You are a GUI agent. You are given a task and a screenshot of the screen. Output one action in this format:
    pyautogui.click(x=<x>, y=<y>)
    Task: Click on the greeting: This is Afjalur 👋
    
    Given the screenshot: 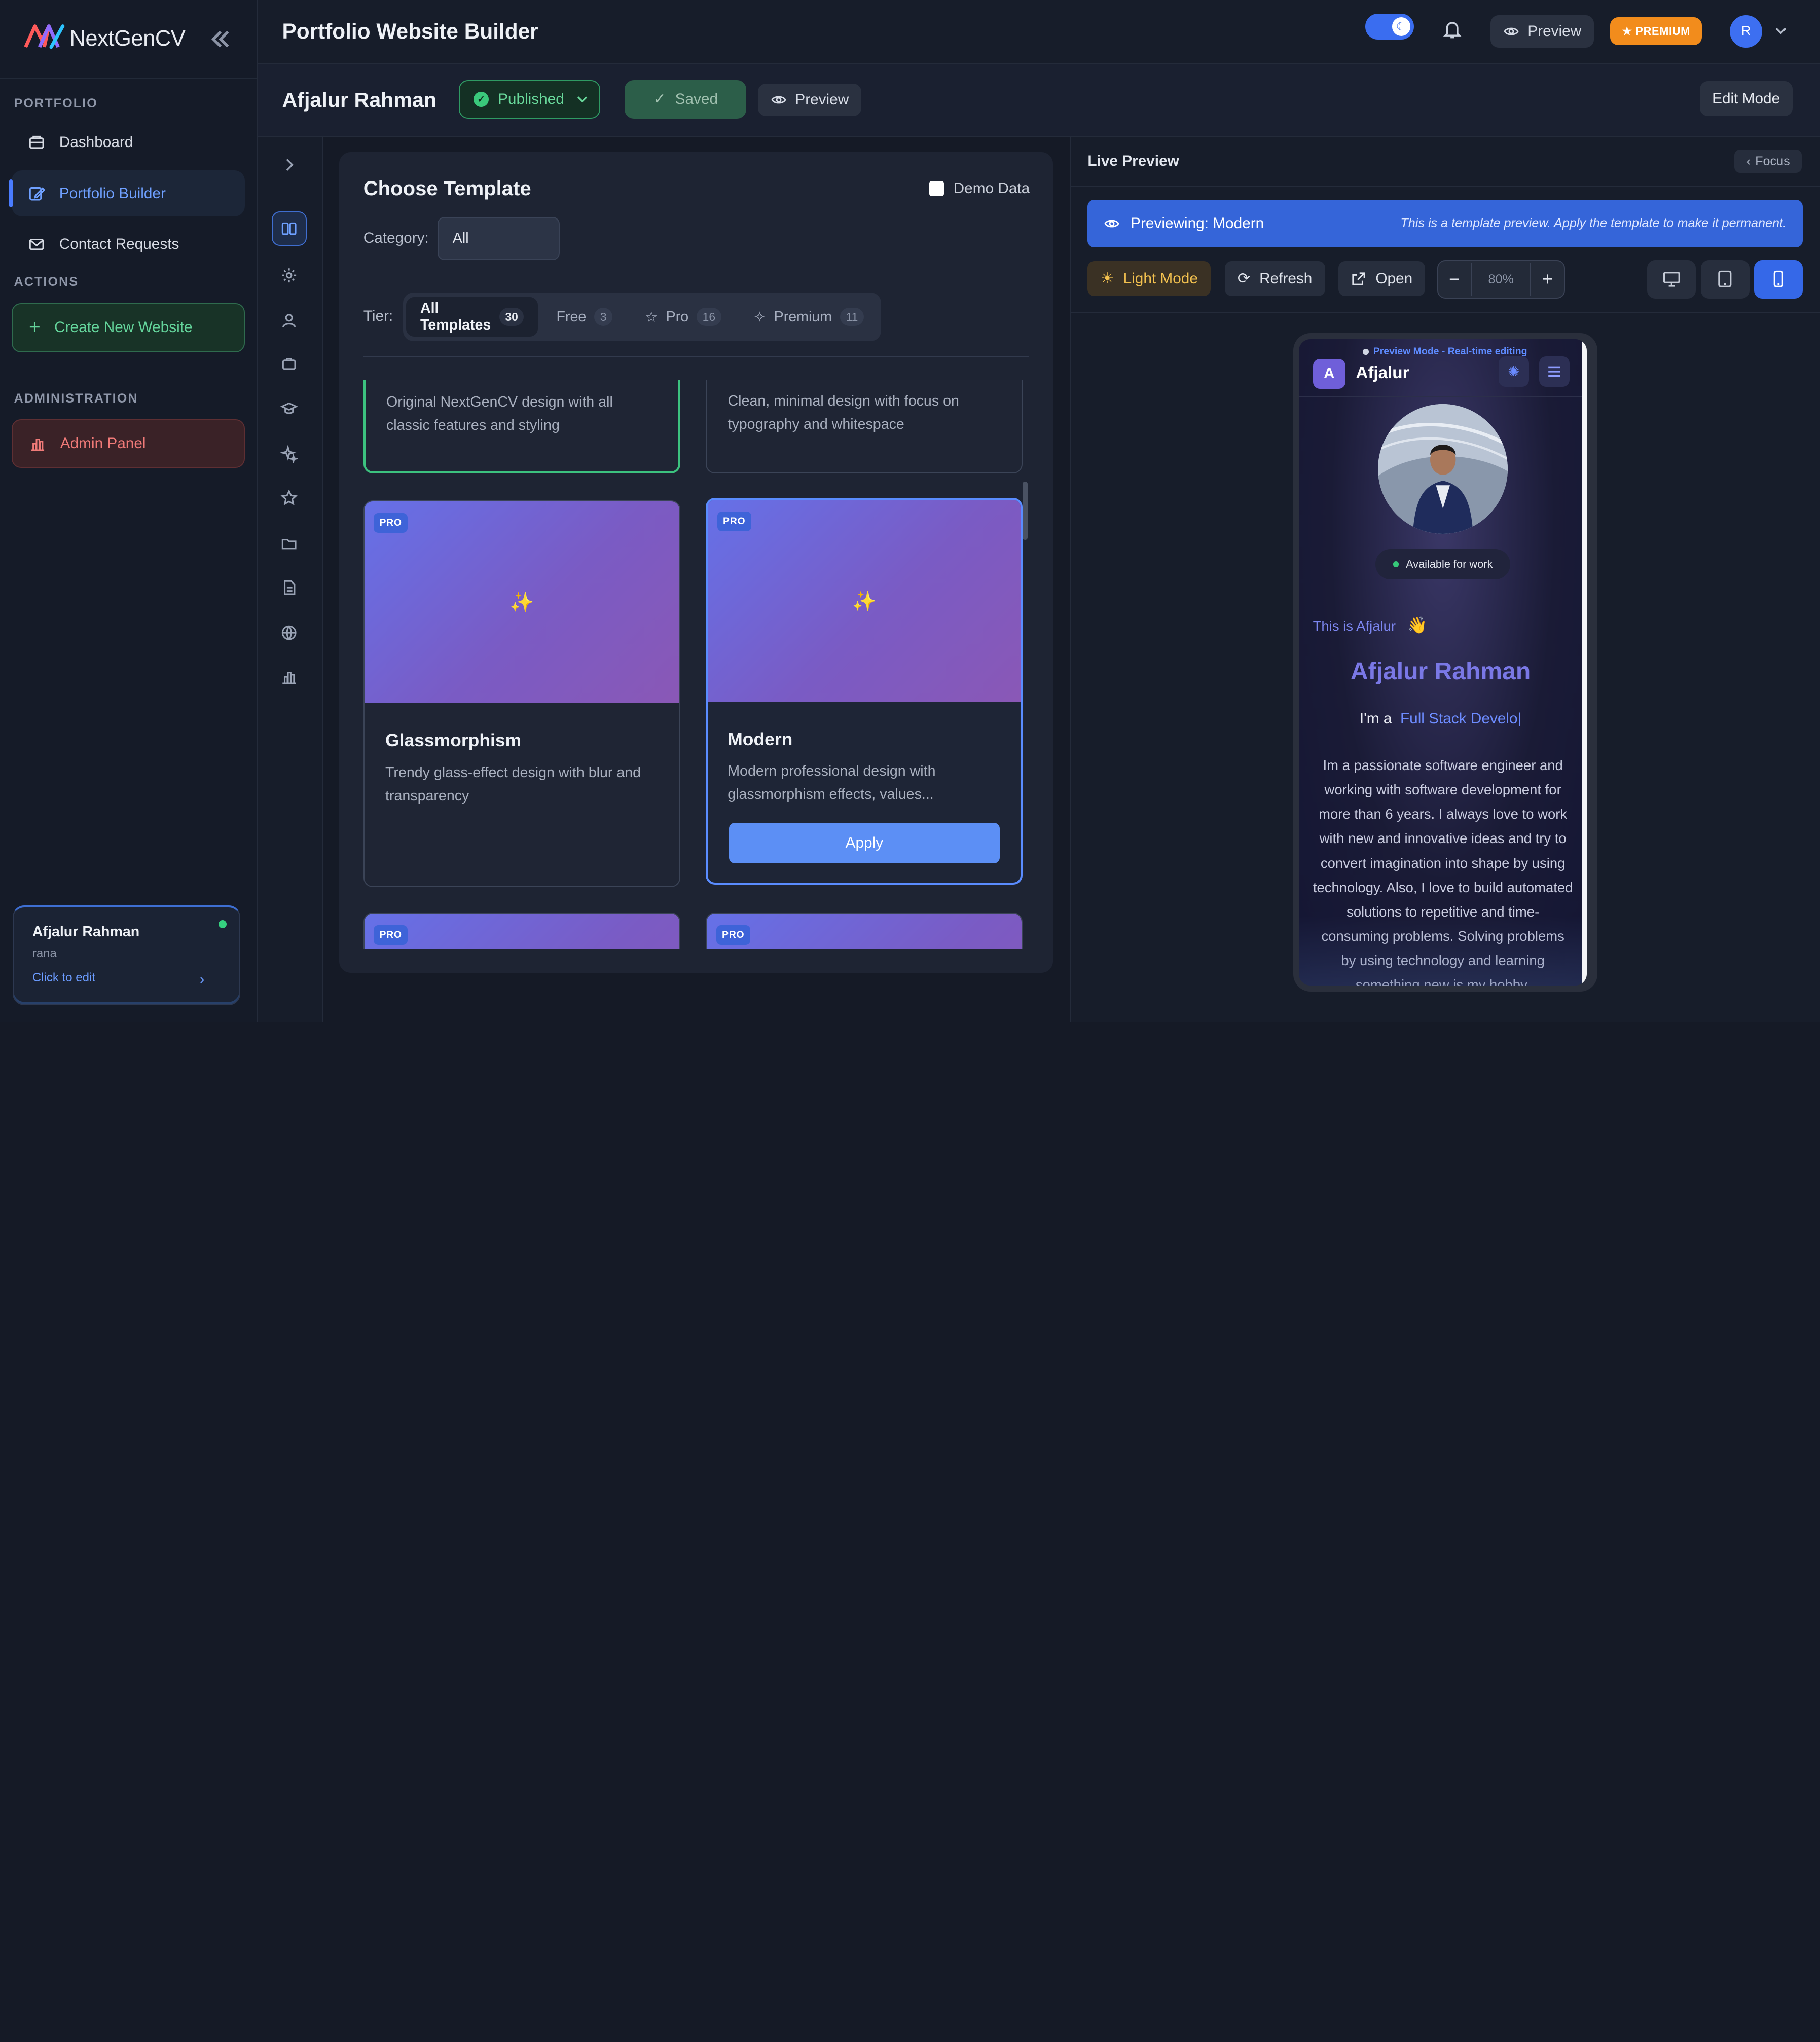 What is the action you would take?
    pyautogui.click(x=1370, y=625)
    